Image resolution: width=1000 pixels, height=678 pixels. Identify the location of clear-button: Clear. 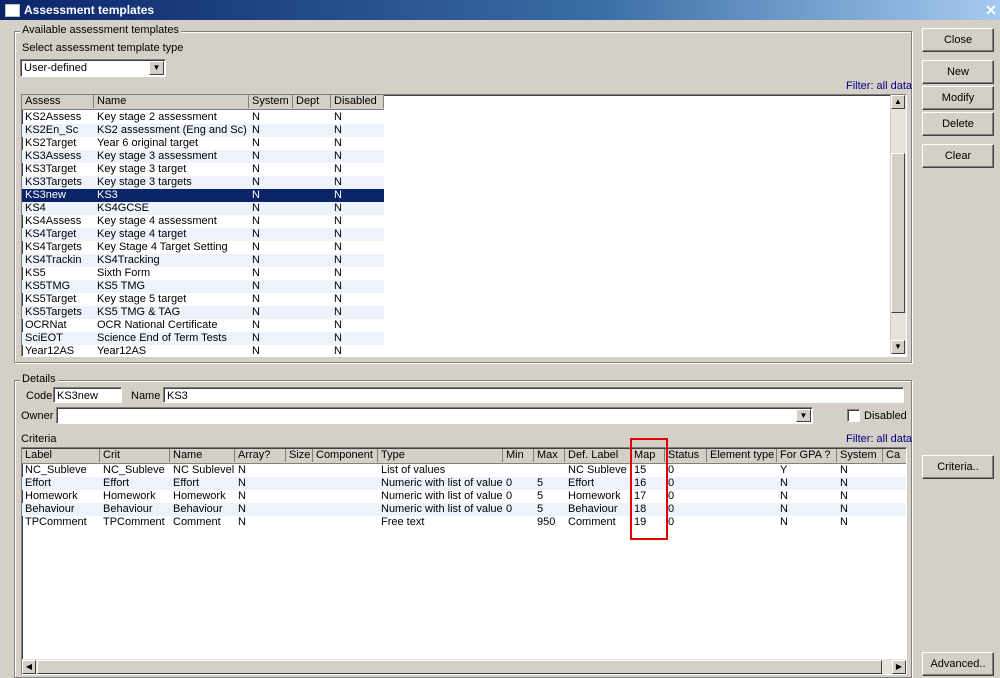
(958, 156).